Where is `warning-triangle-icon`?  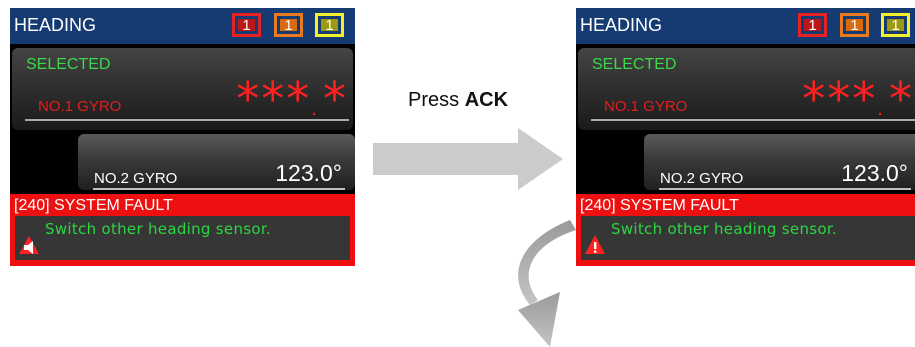
warning-triangle-icon is located at coordinates (595, 244).